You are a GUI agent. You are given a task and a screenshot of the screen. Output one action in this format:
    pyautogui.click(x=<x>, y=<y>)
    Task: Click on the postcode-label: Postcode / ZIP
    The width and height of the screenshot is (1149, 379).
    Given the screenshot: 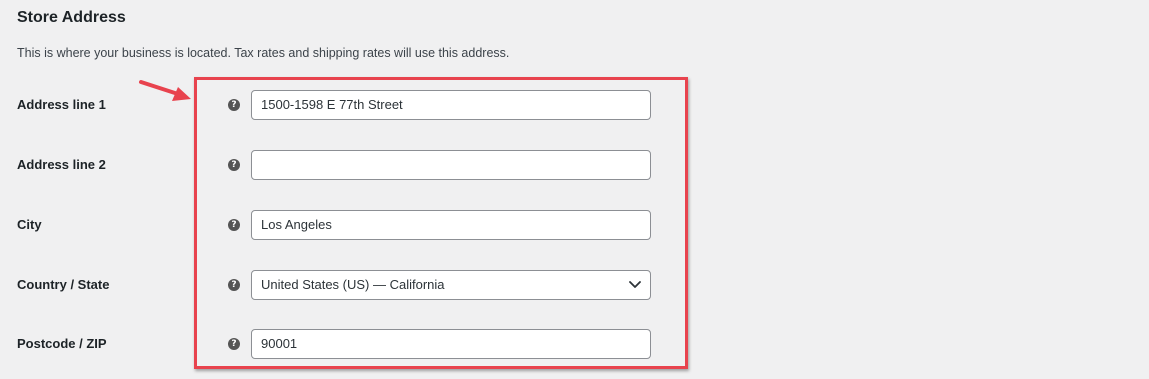 What is the action you would take?
    pyautogui.click(x=62, y=343)
    